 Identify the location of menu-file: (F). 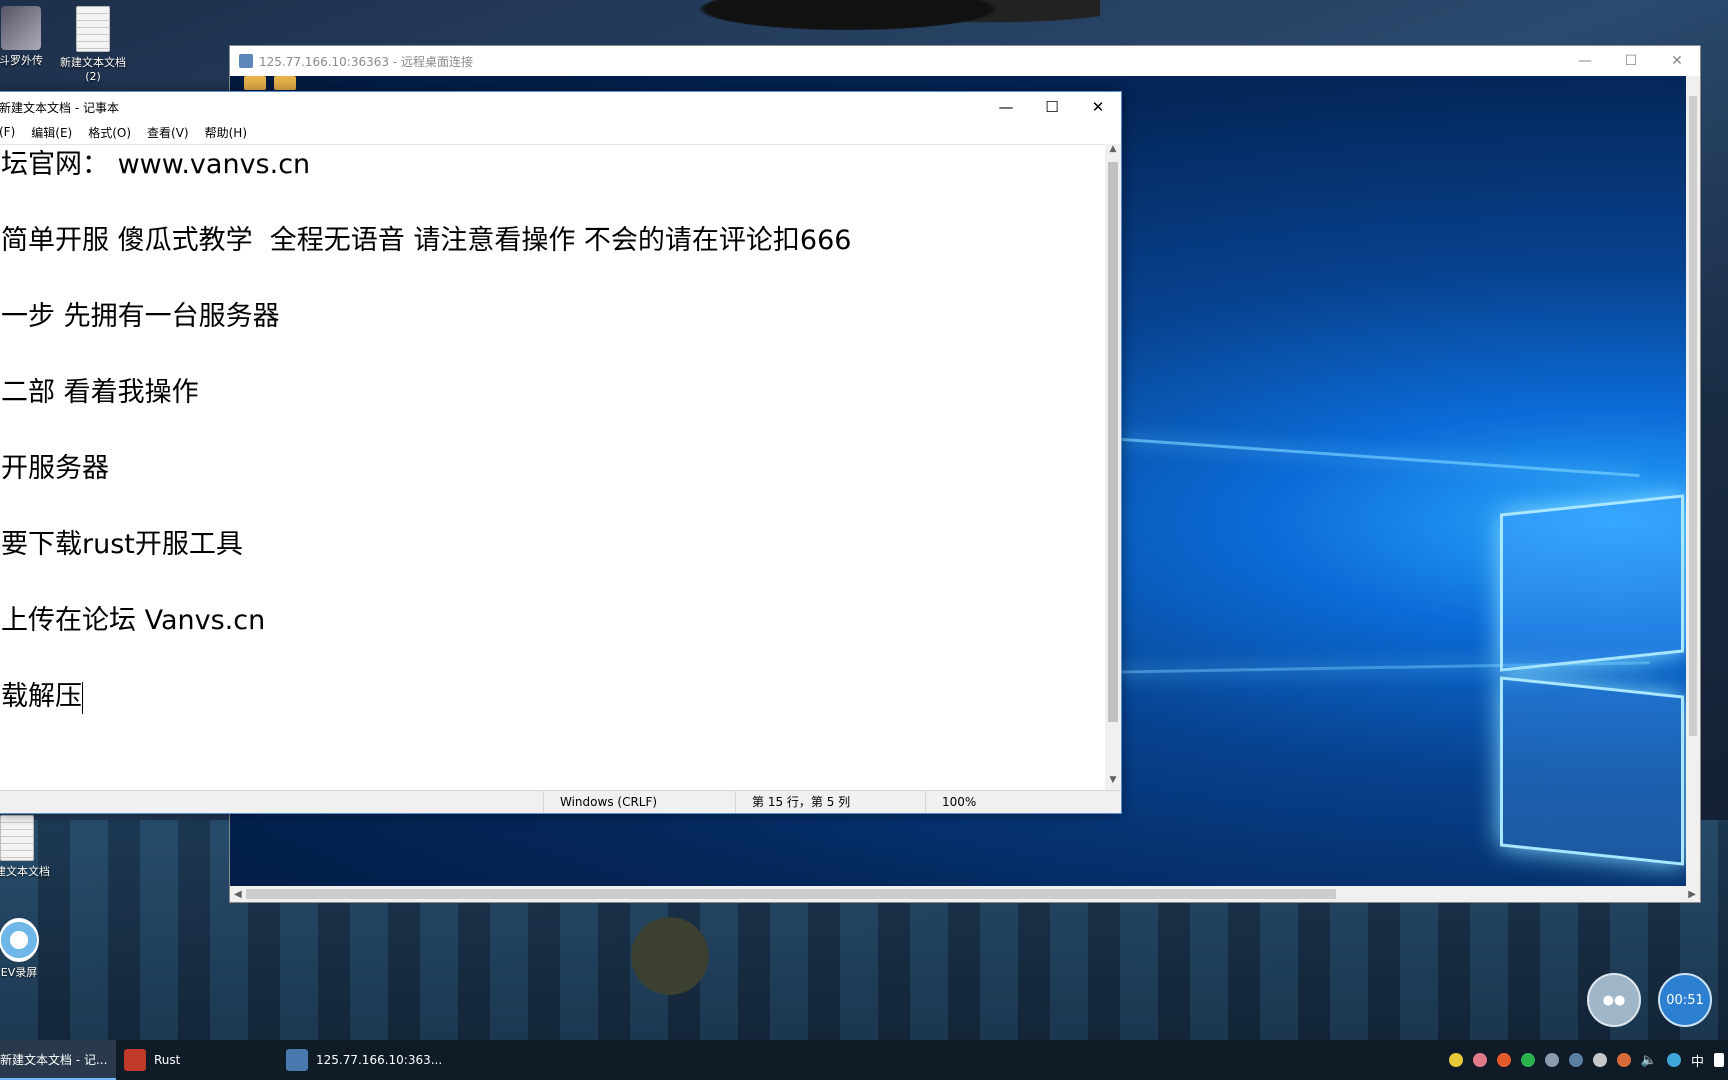
(11, 132).